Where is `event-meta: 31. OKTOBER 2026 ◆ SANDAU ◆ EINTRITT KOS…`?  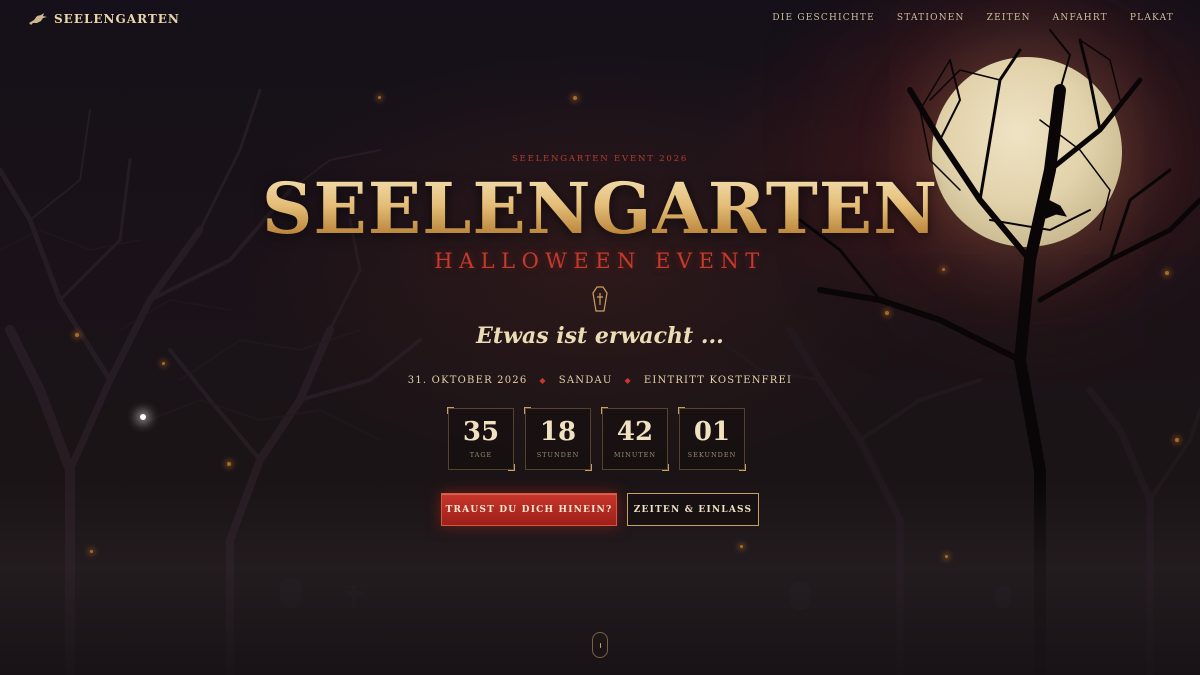 event-meta: 31. OKTOBER 2026 ◆ SANDAU ◆ EINTRITT KOS… is located at coordinates (600, 380).